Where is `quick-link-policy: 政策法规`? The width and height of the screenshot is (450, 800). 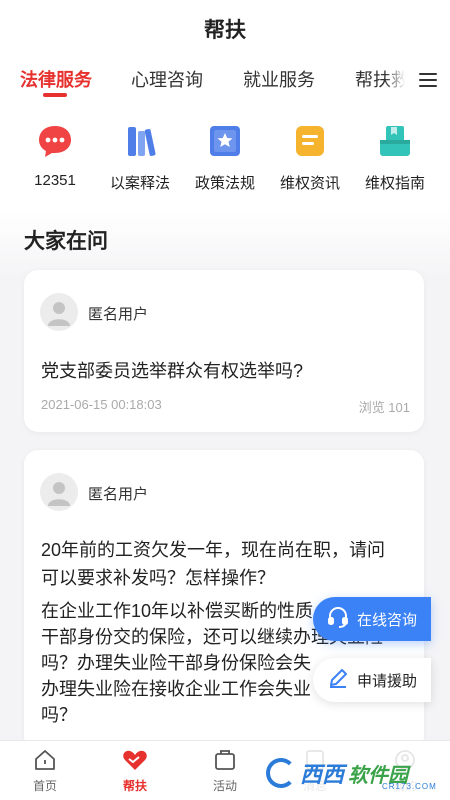
quick-link-policy: 政策法规 is located at coordinates (225, 157).